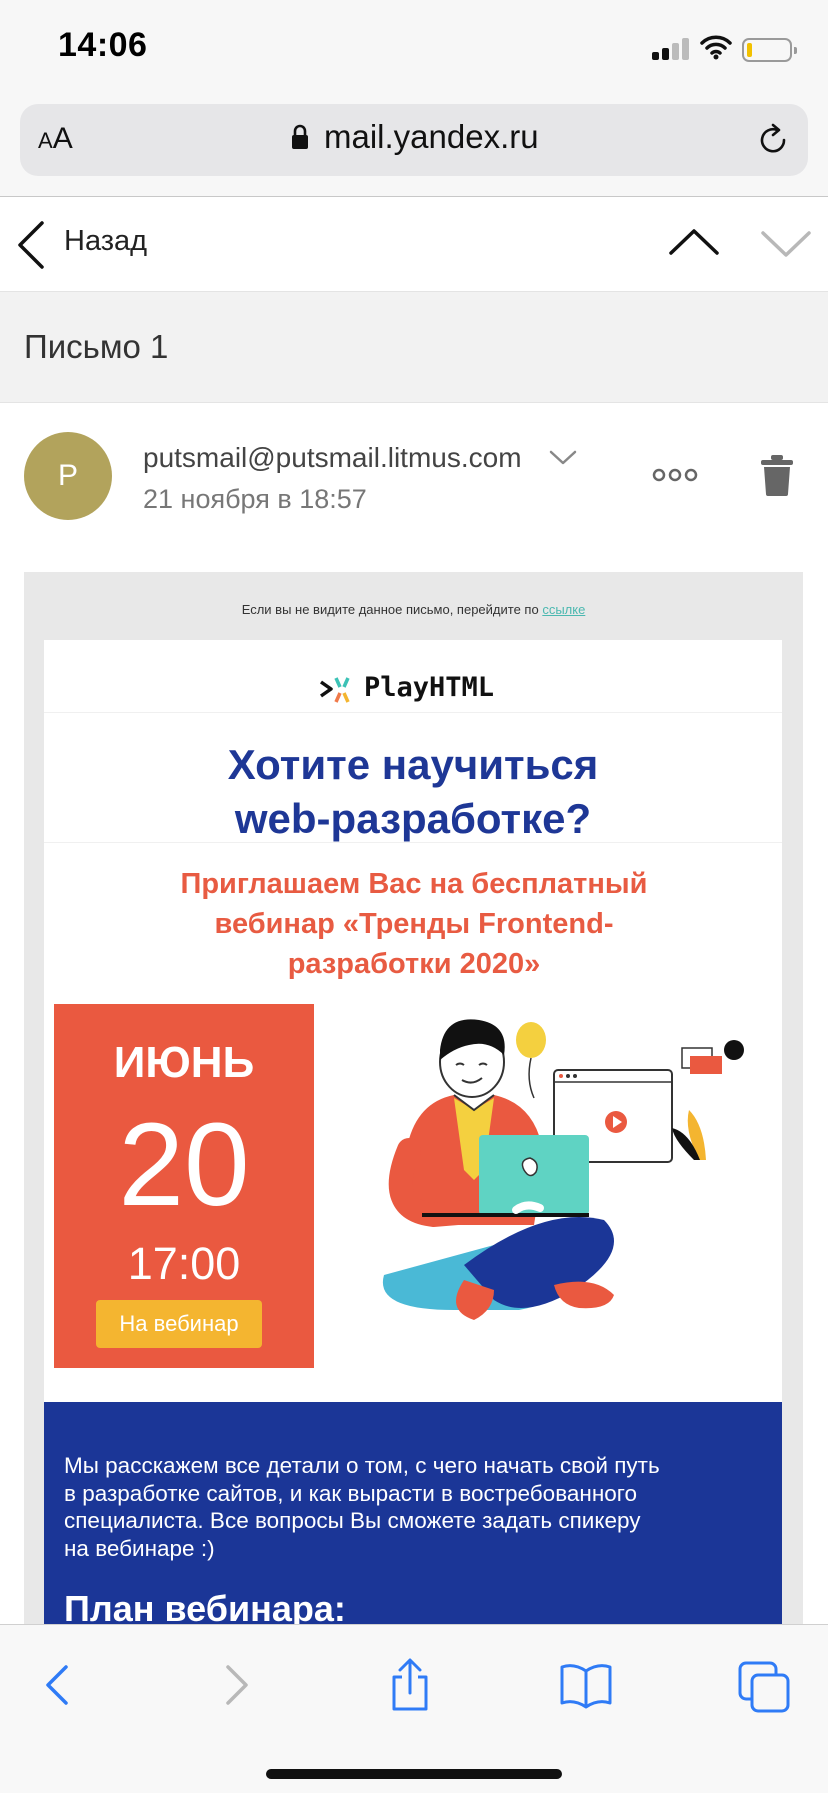  What do you see at coordinates (255, 499) in the screenshot?
I see `message-date: 21 ноября в 18:57` at bounding box center [255, 499].